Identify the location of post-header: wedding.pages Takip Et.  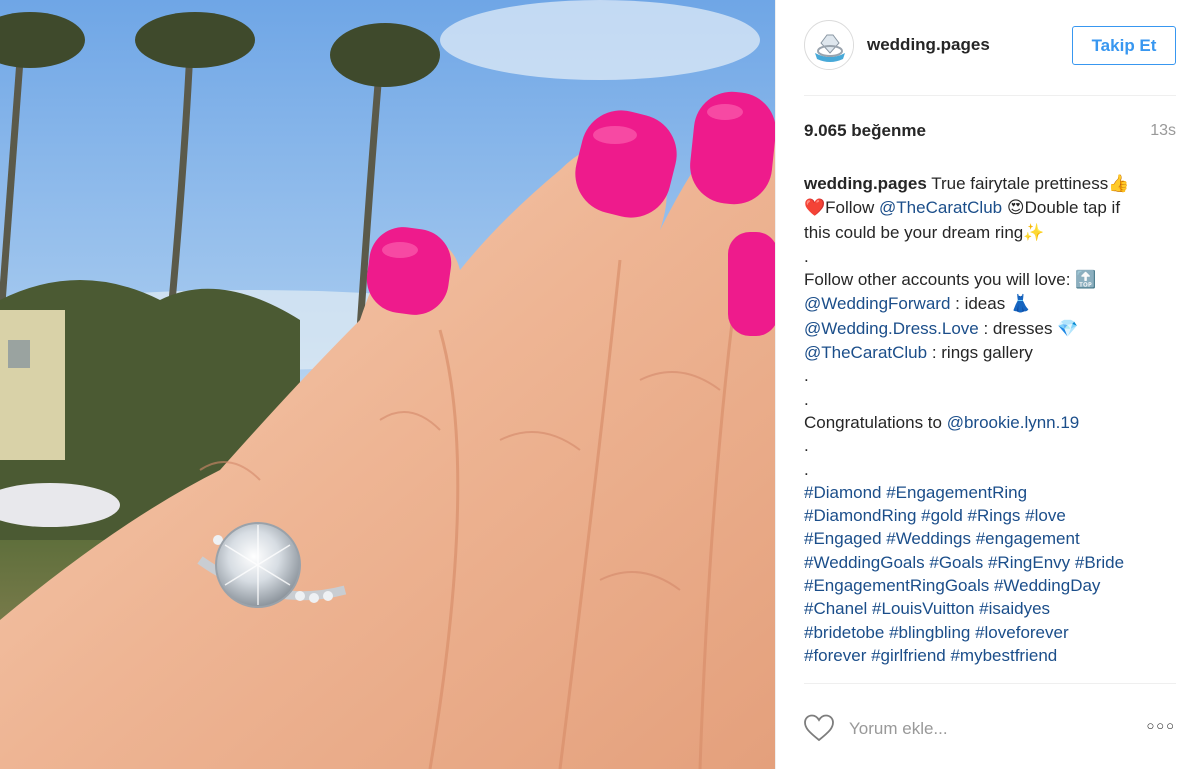
(990, 57).